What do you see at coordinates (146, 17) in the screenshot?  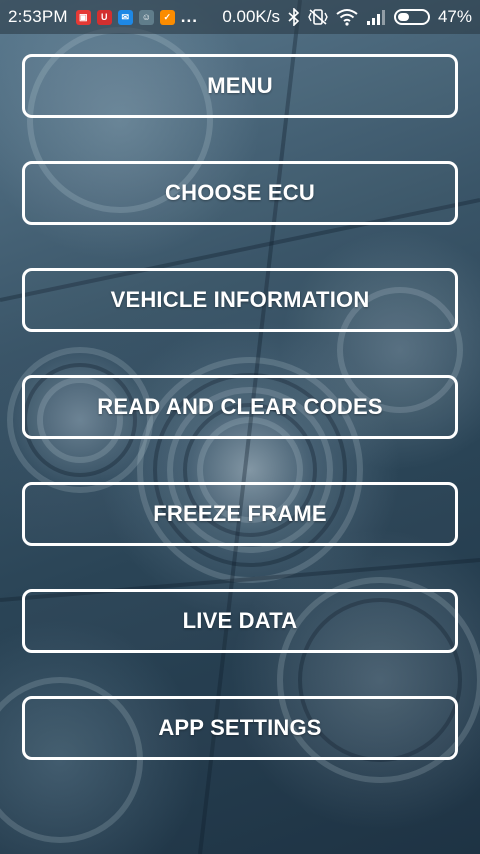 I see `gray-app-icon: ☺` at bounding box center [146, 17].